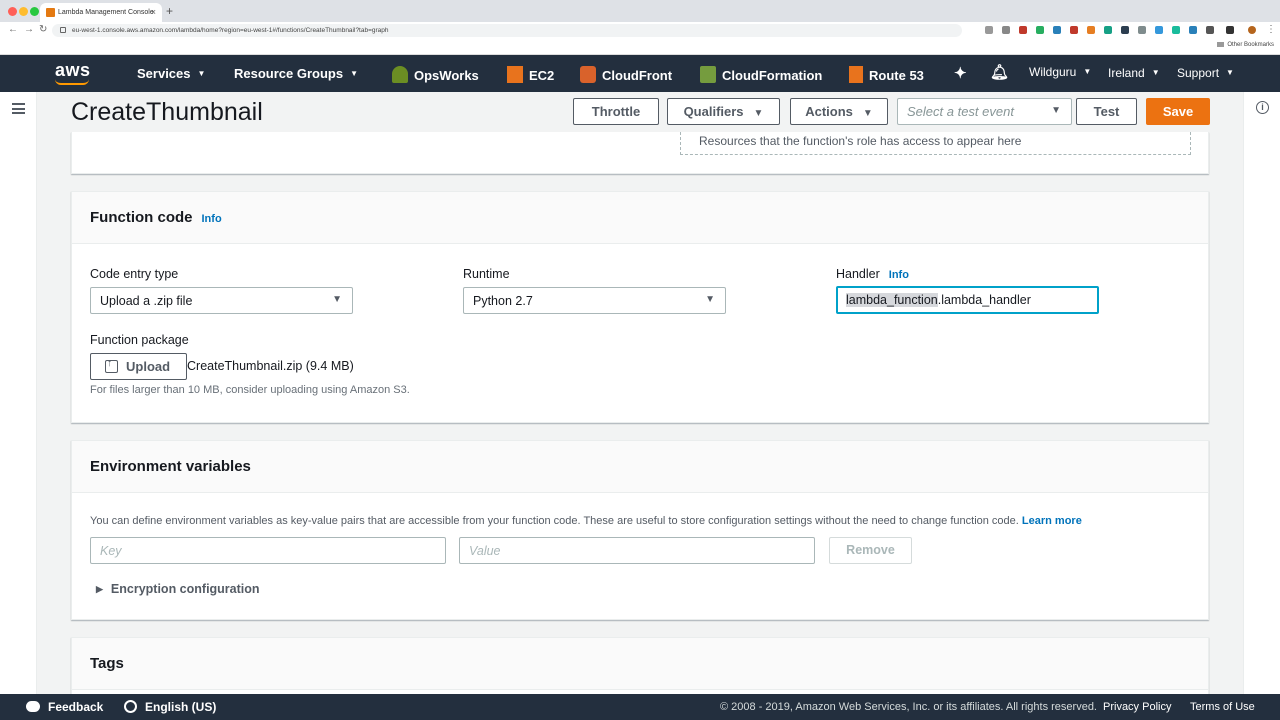 The image size is (1280, 720). What do you see at coordinates (1178, 111) in the screenshot?
I see `save-button: Save` at bounding box center [1178, 111].